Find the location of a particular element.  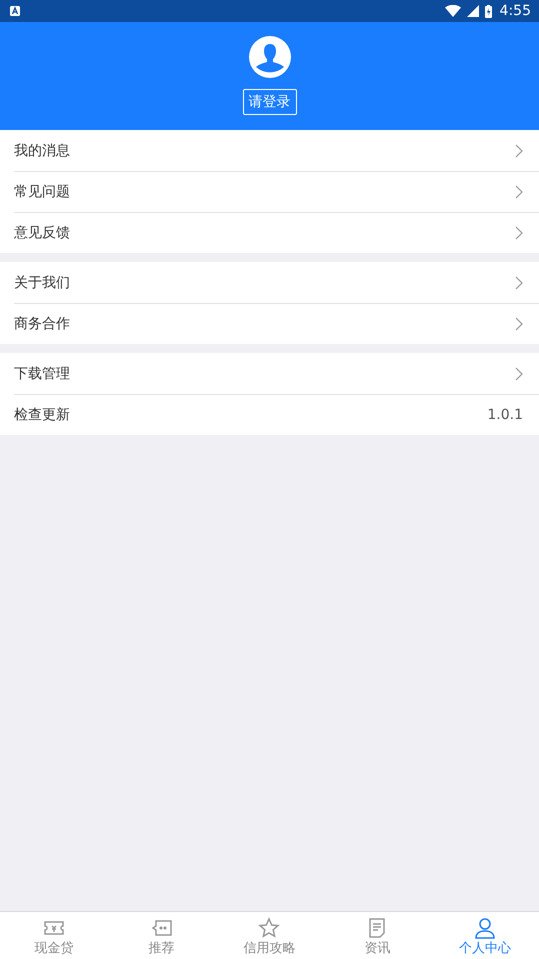

tab-label: 个人中心 is located at coordinates (485, 948).